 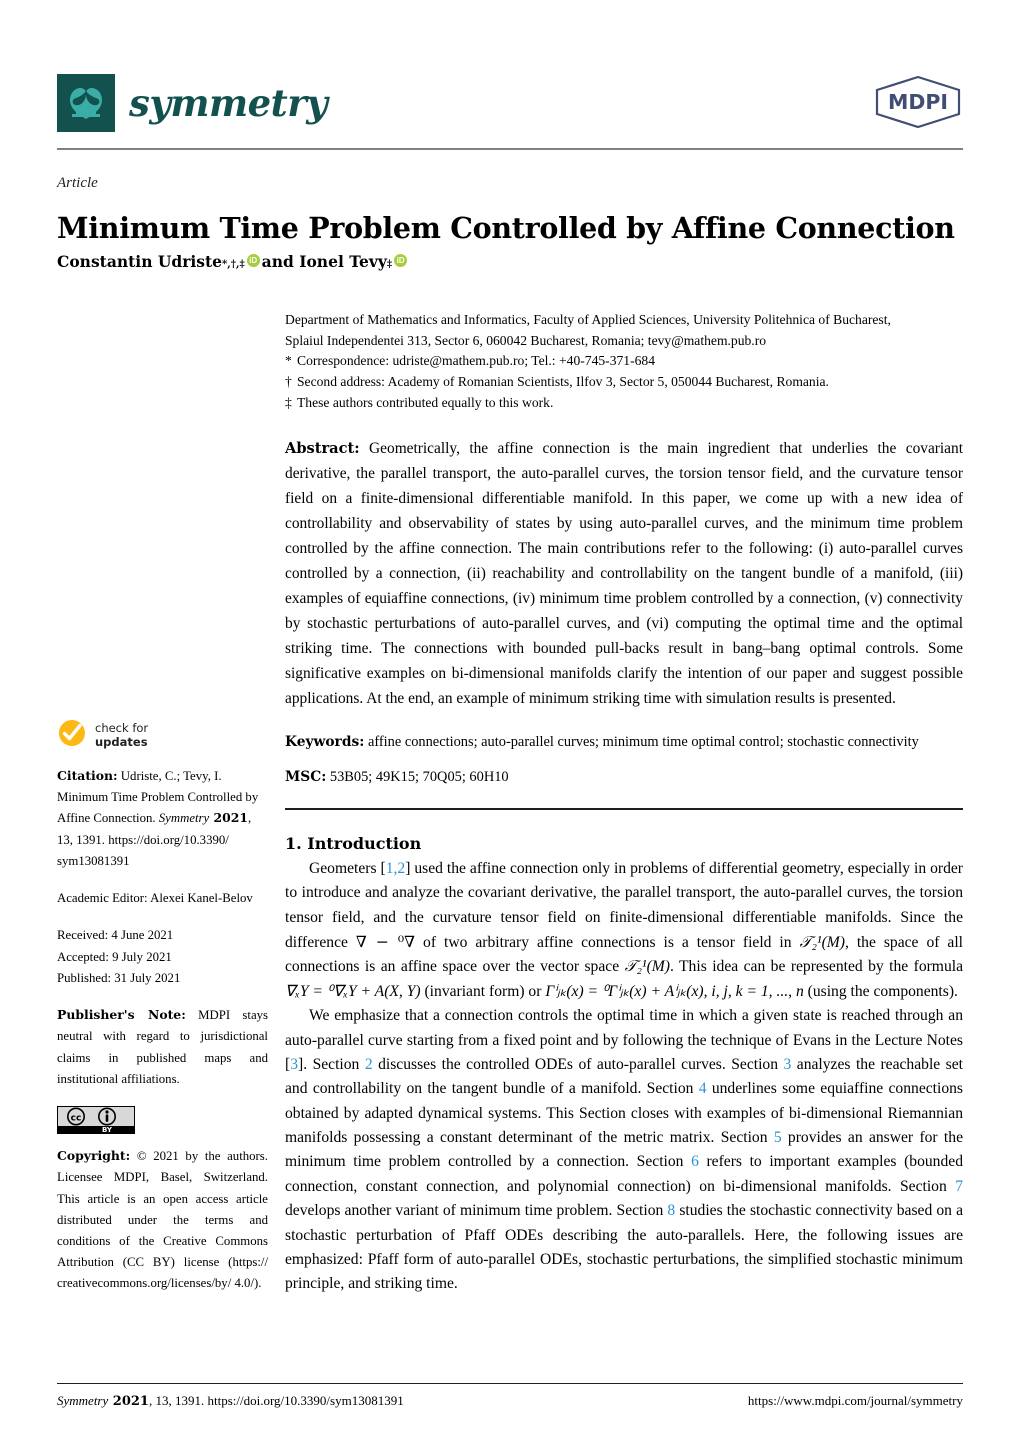 I want to click on article-type-label: Article, so click(x=77, y=183).